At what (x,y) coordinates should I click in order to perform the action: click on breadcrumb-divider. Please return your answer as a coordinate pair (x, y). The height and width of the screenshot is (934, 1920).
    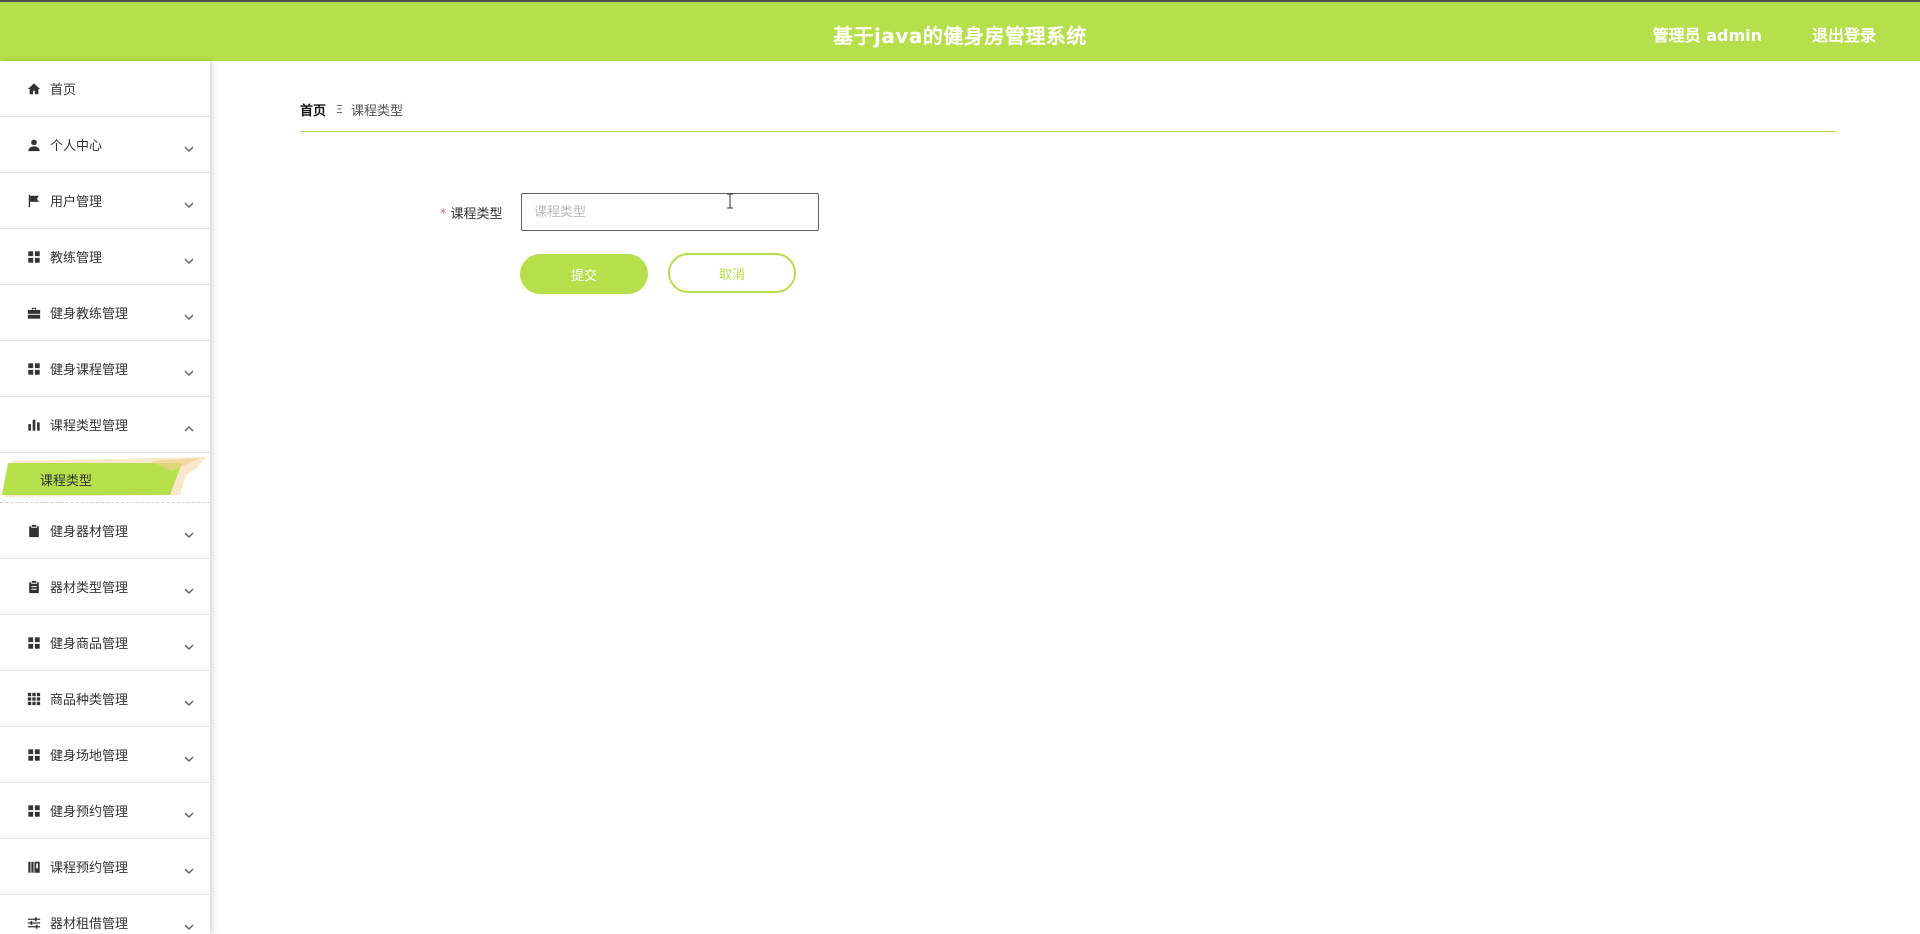
    Looking at the image, I should click on (1068, 131).